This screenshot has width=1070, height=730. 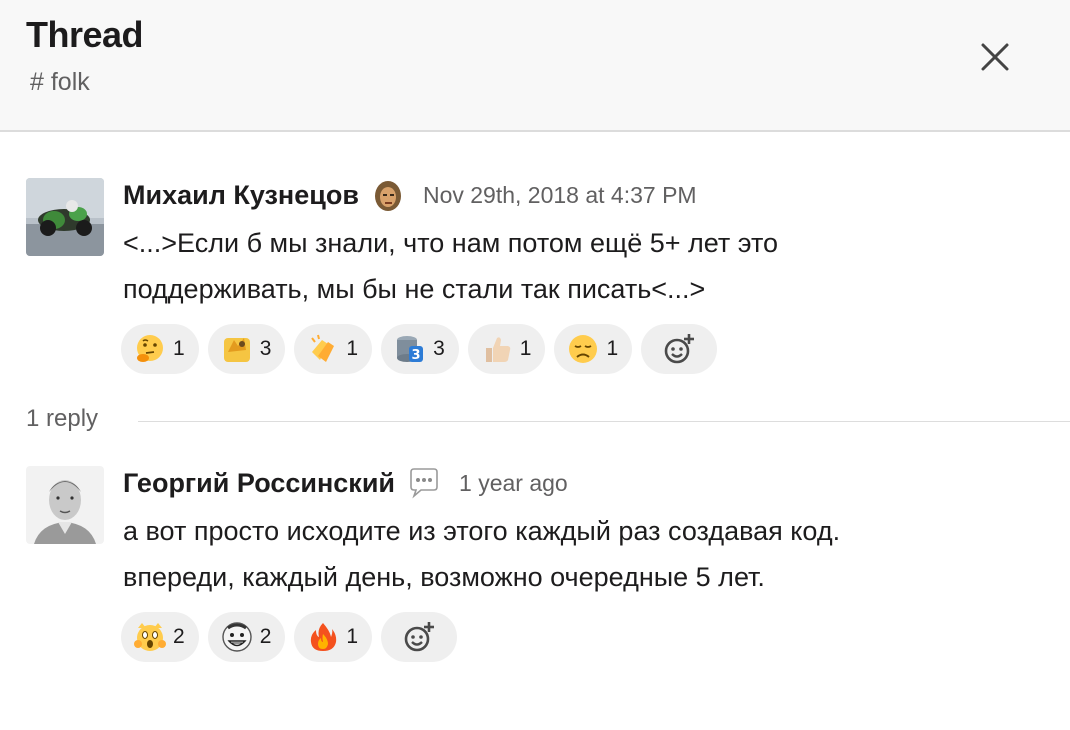 I want to click on reaction-troll: 2, so click(x=246, y=637).